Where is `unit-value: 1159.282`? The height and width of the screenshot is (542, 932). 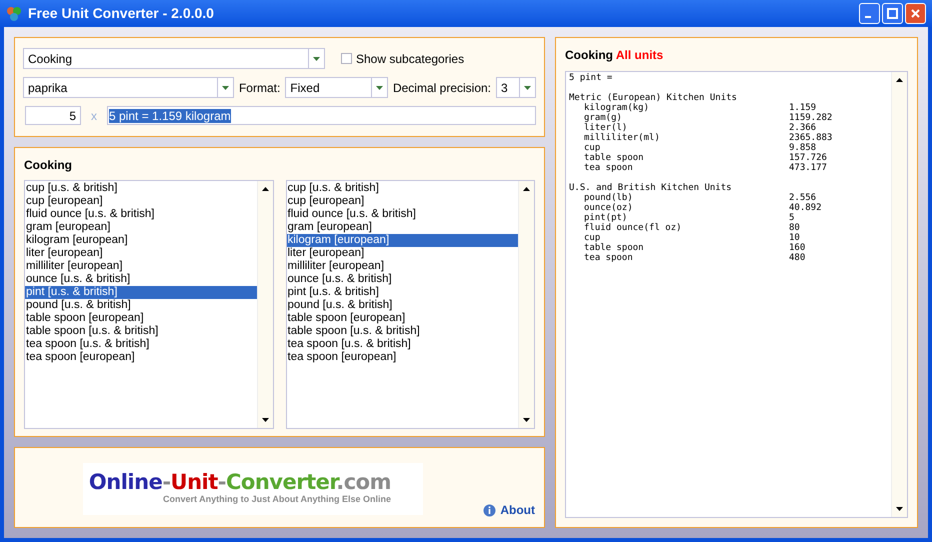 unit-value: 1159.282 is located at coordinates (810, 118).